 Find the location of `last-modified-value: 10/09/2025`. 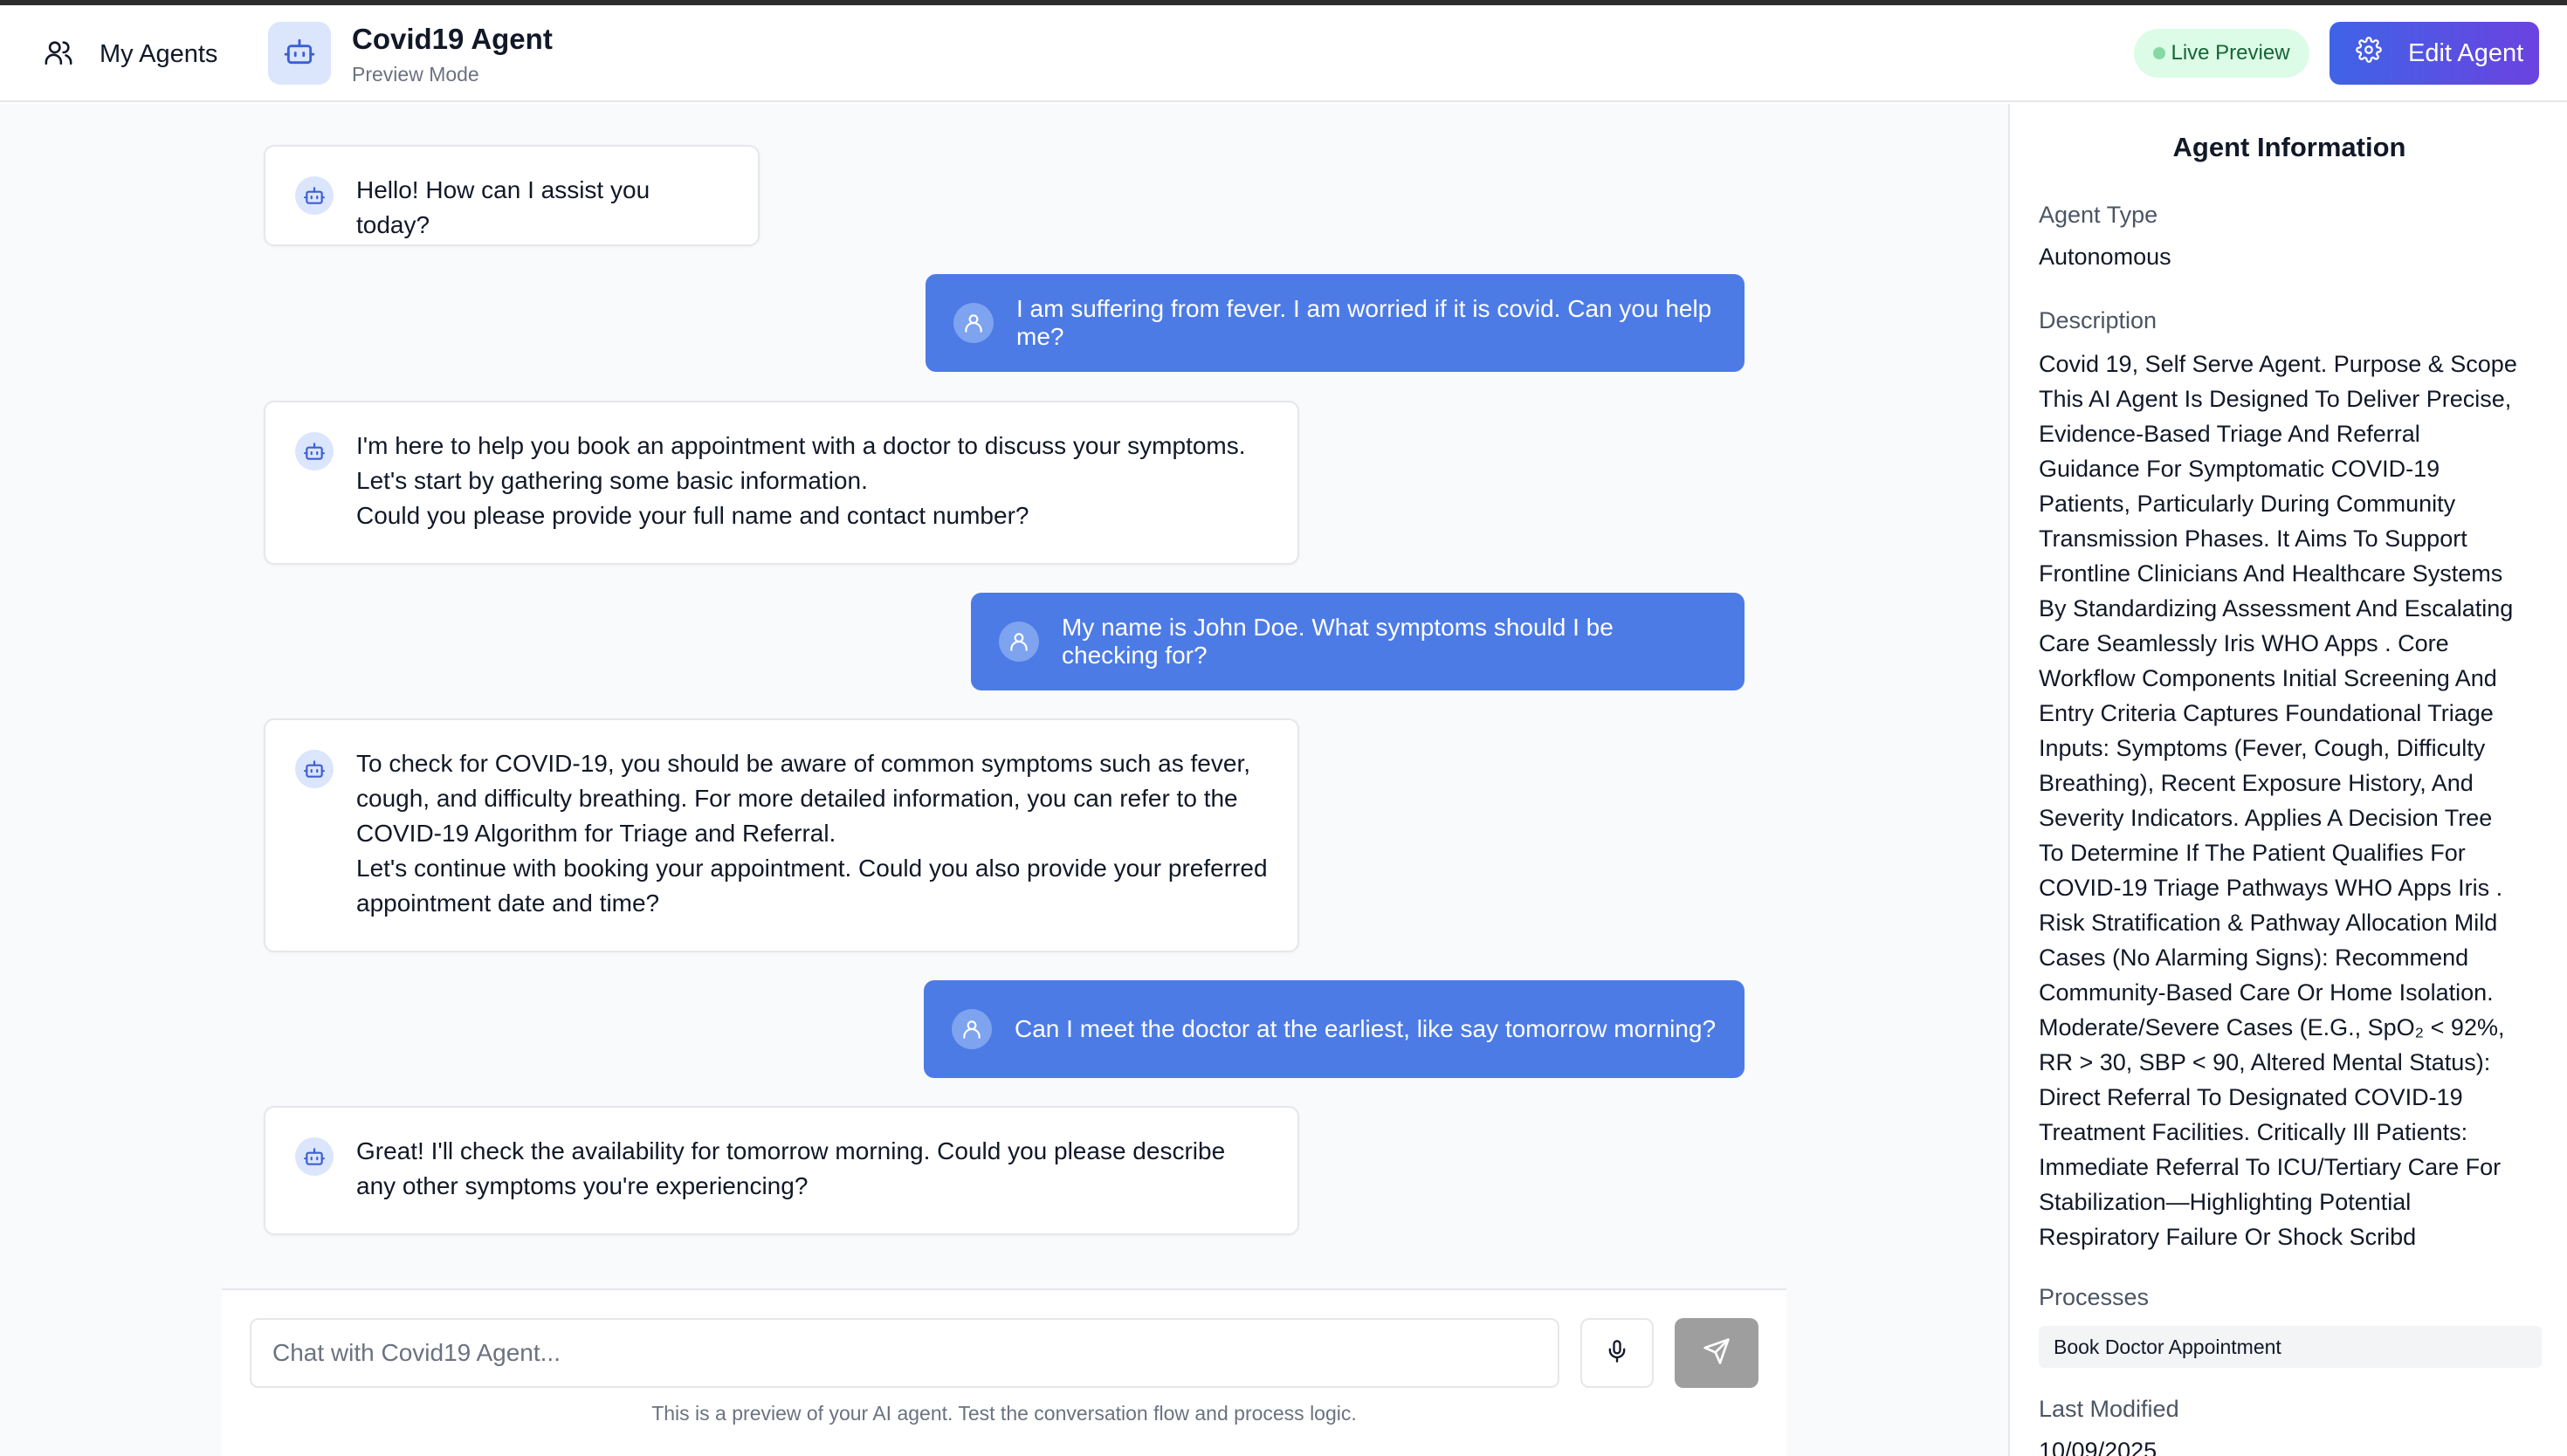

last-modified-value: 10/09/2025 is located at coordinates (2098, 1447).